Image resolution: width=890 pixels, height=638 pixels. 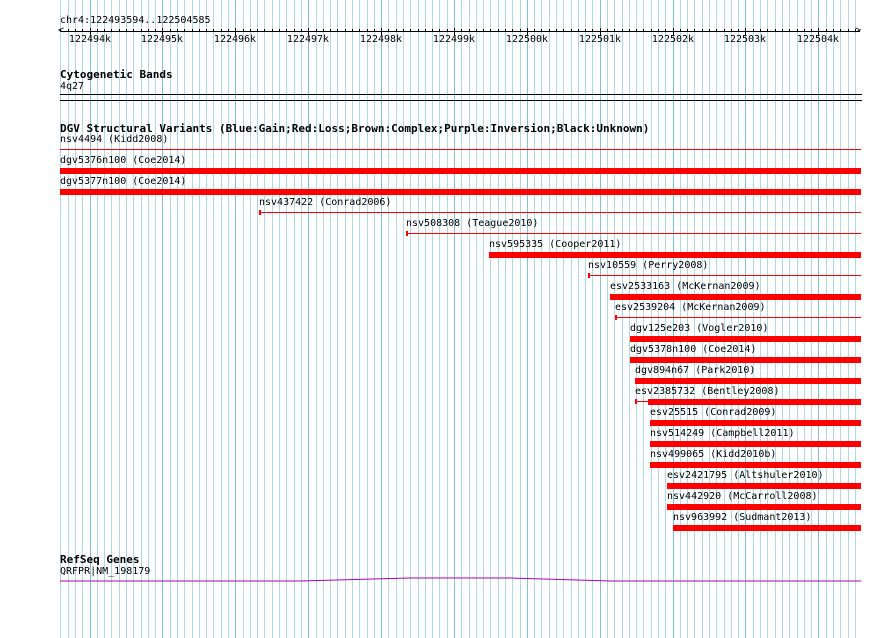 I want to click on refseq-gene-glyph, so click(x=445, y=578).